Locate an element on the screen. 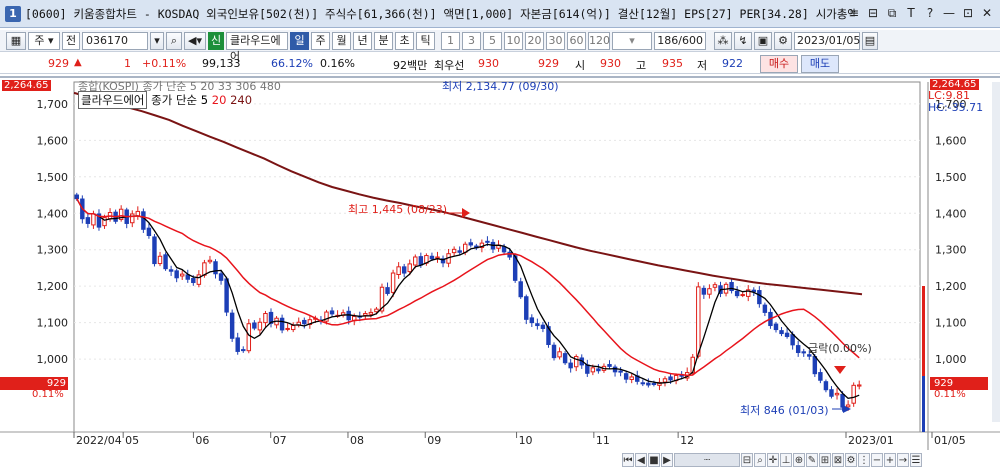 The width and height of the screenshot is (1000, 475). best-bid: 929 is located at coordinates (548, 63).